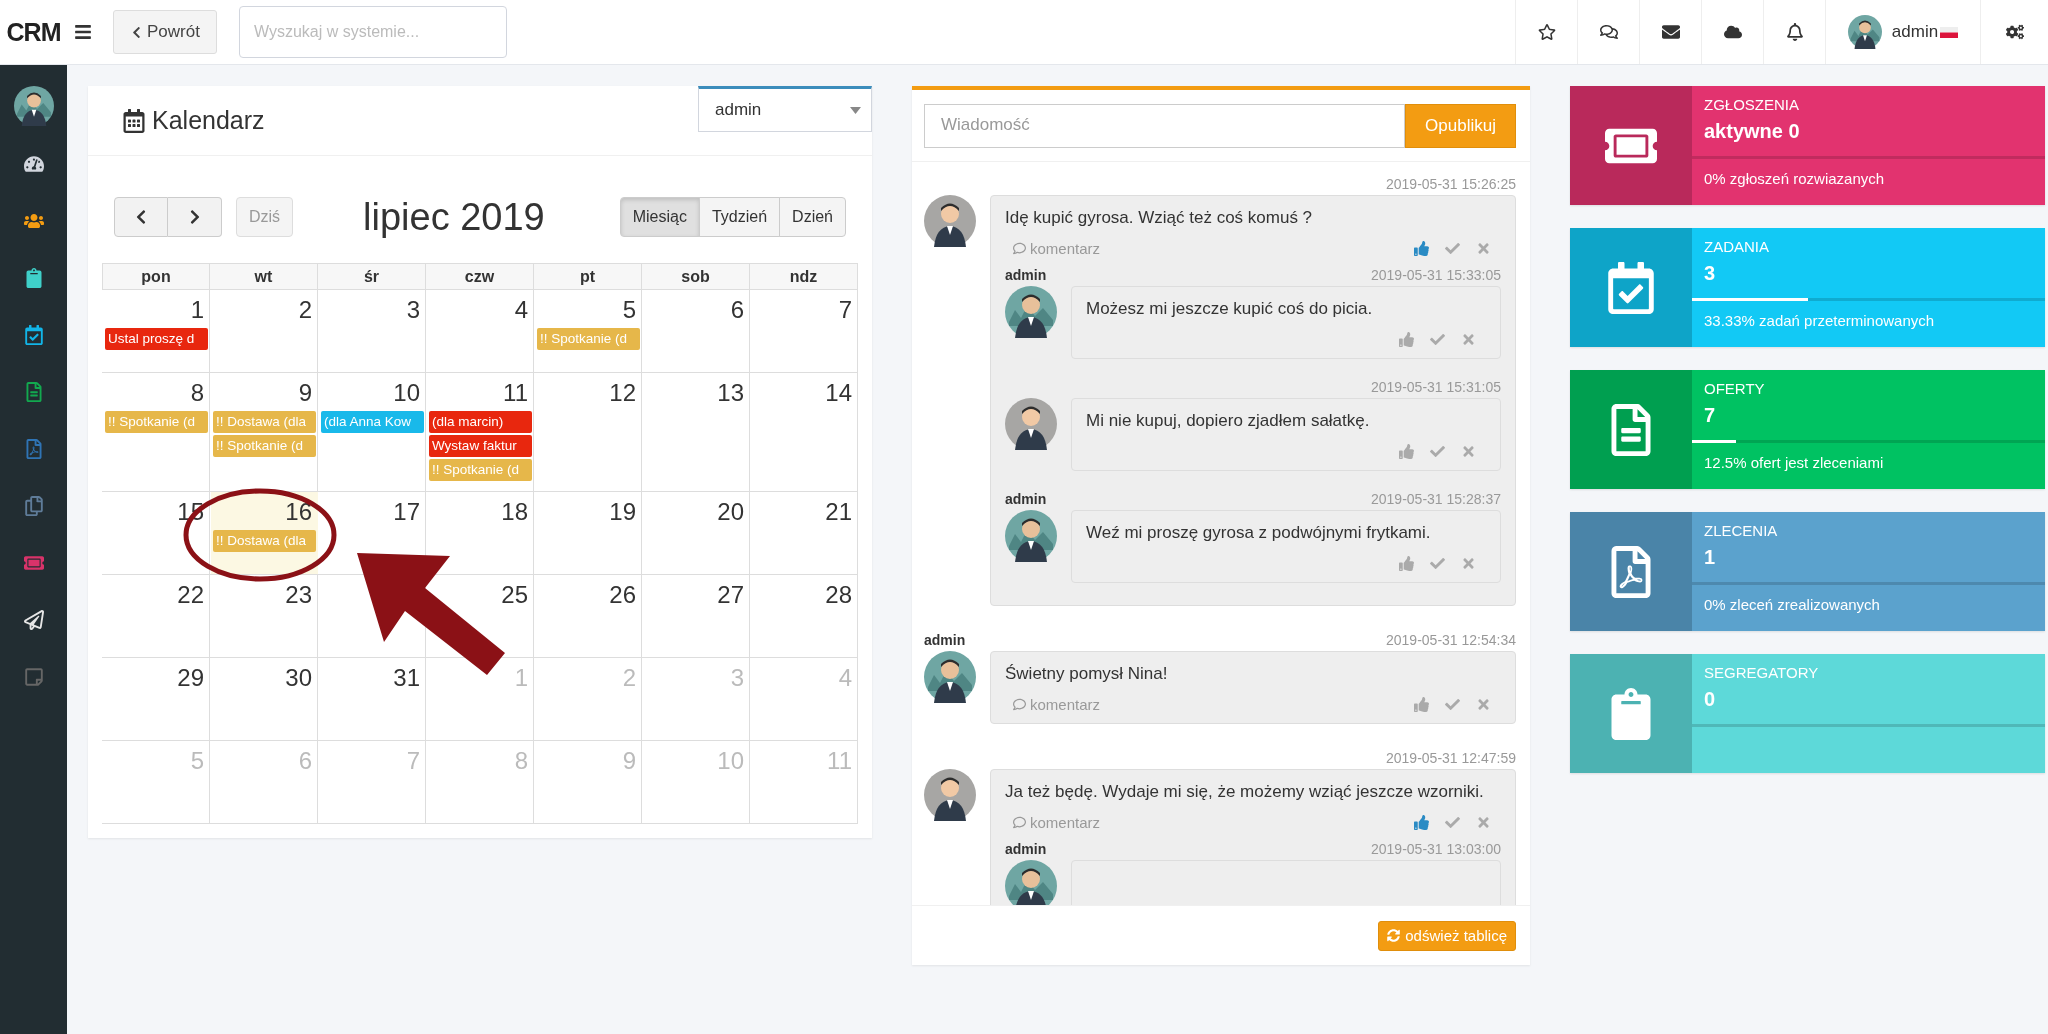  I want to click on stat-value: 3, so click(1710, 273).